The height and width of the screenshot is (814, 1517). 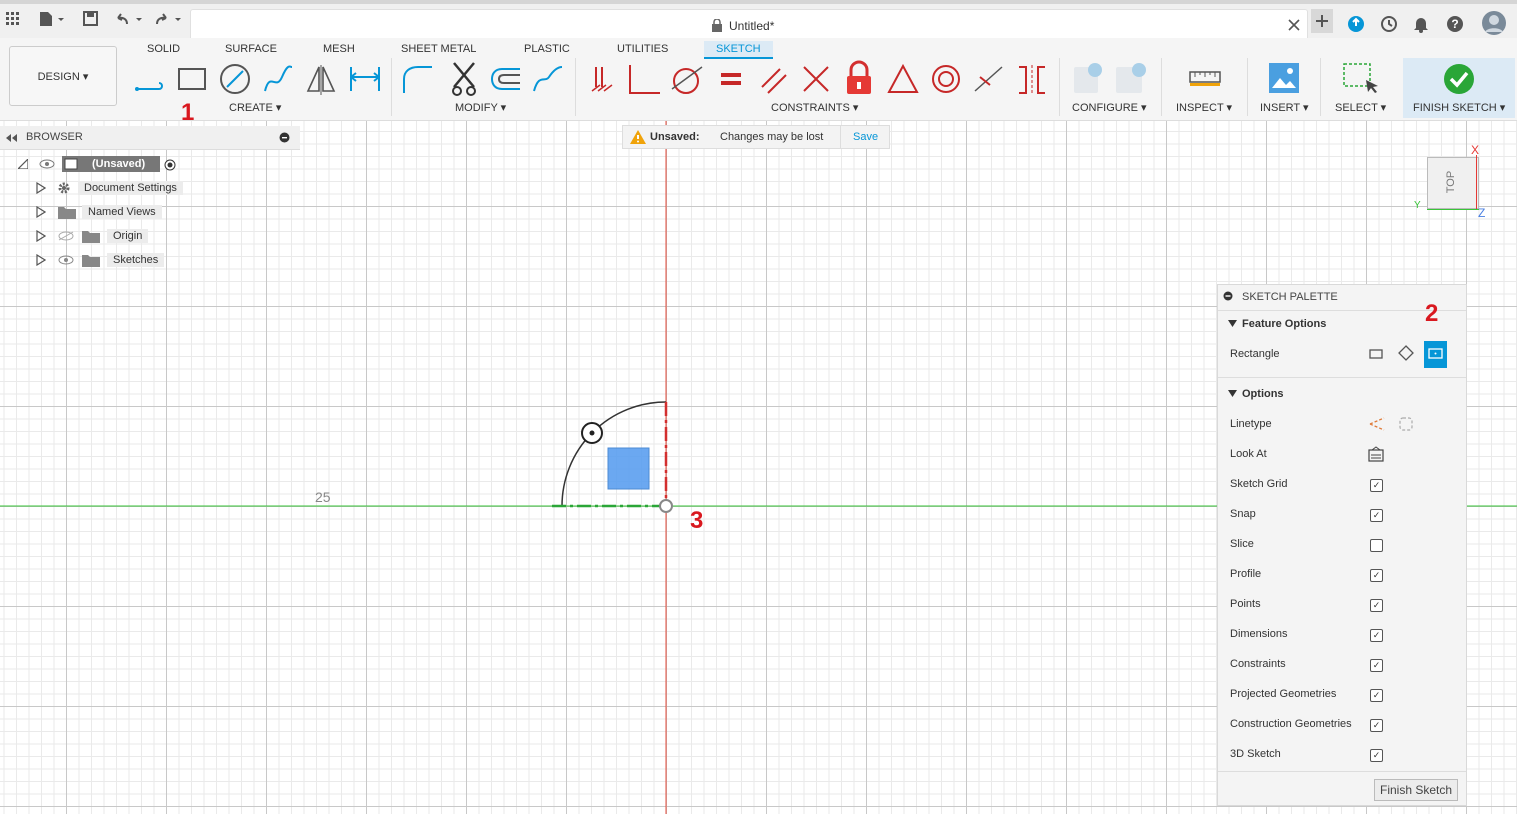 What do you see at coordinates (12, 138) in the screenshot?
I see `collapse-browser-icon` at bounding box center [12, 138].